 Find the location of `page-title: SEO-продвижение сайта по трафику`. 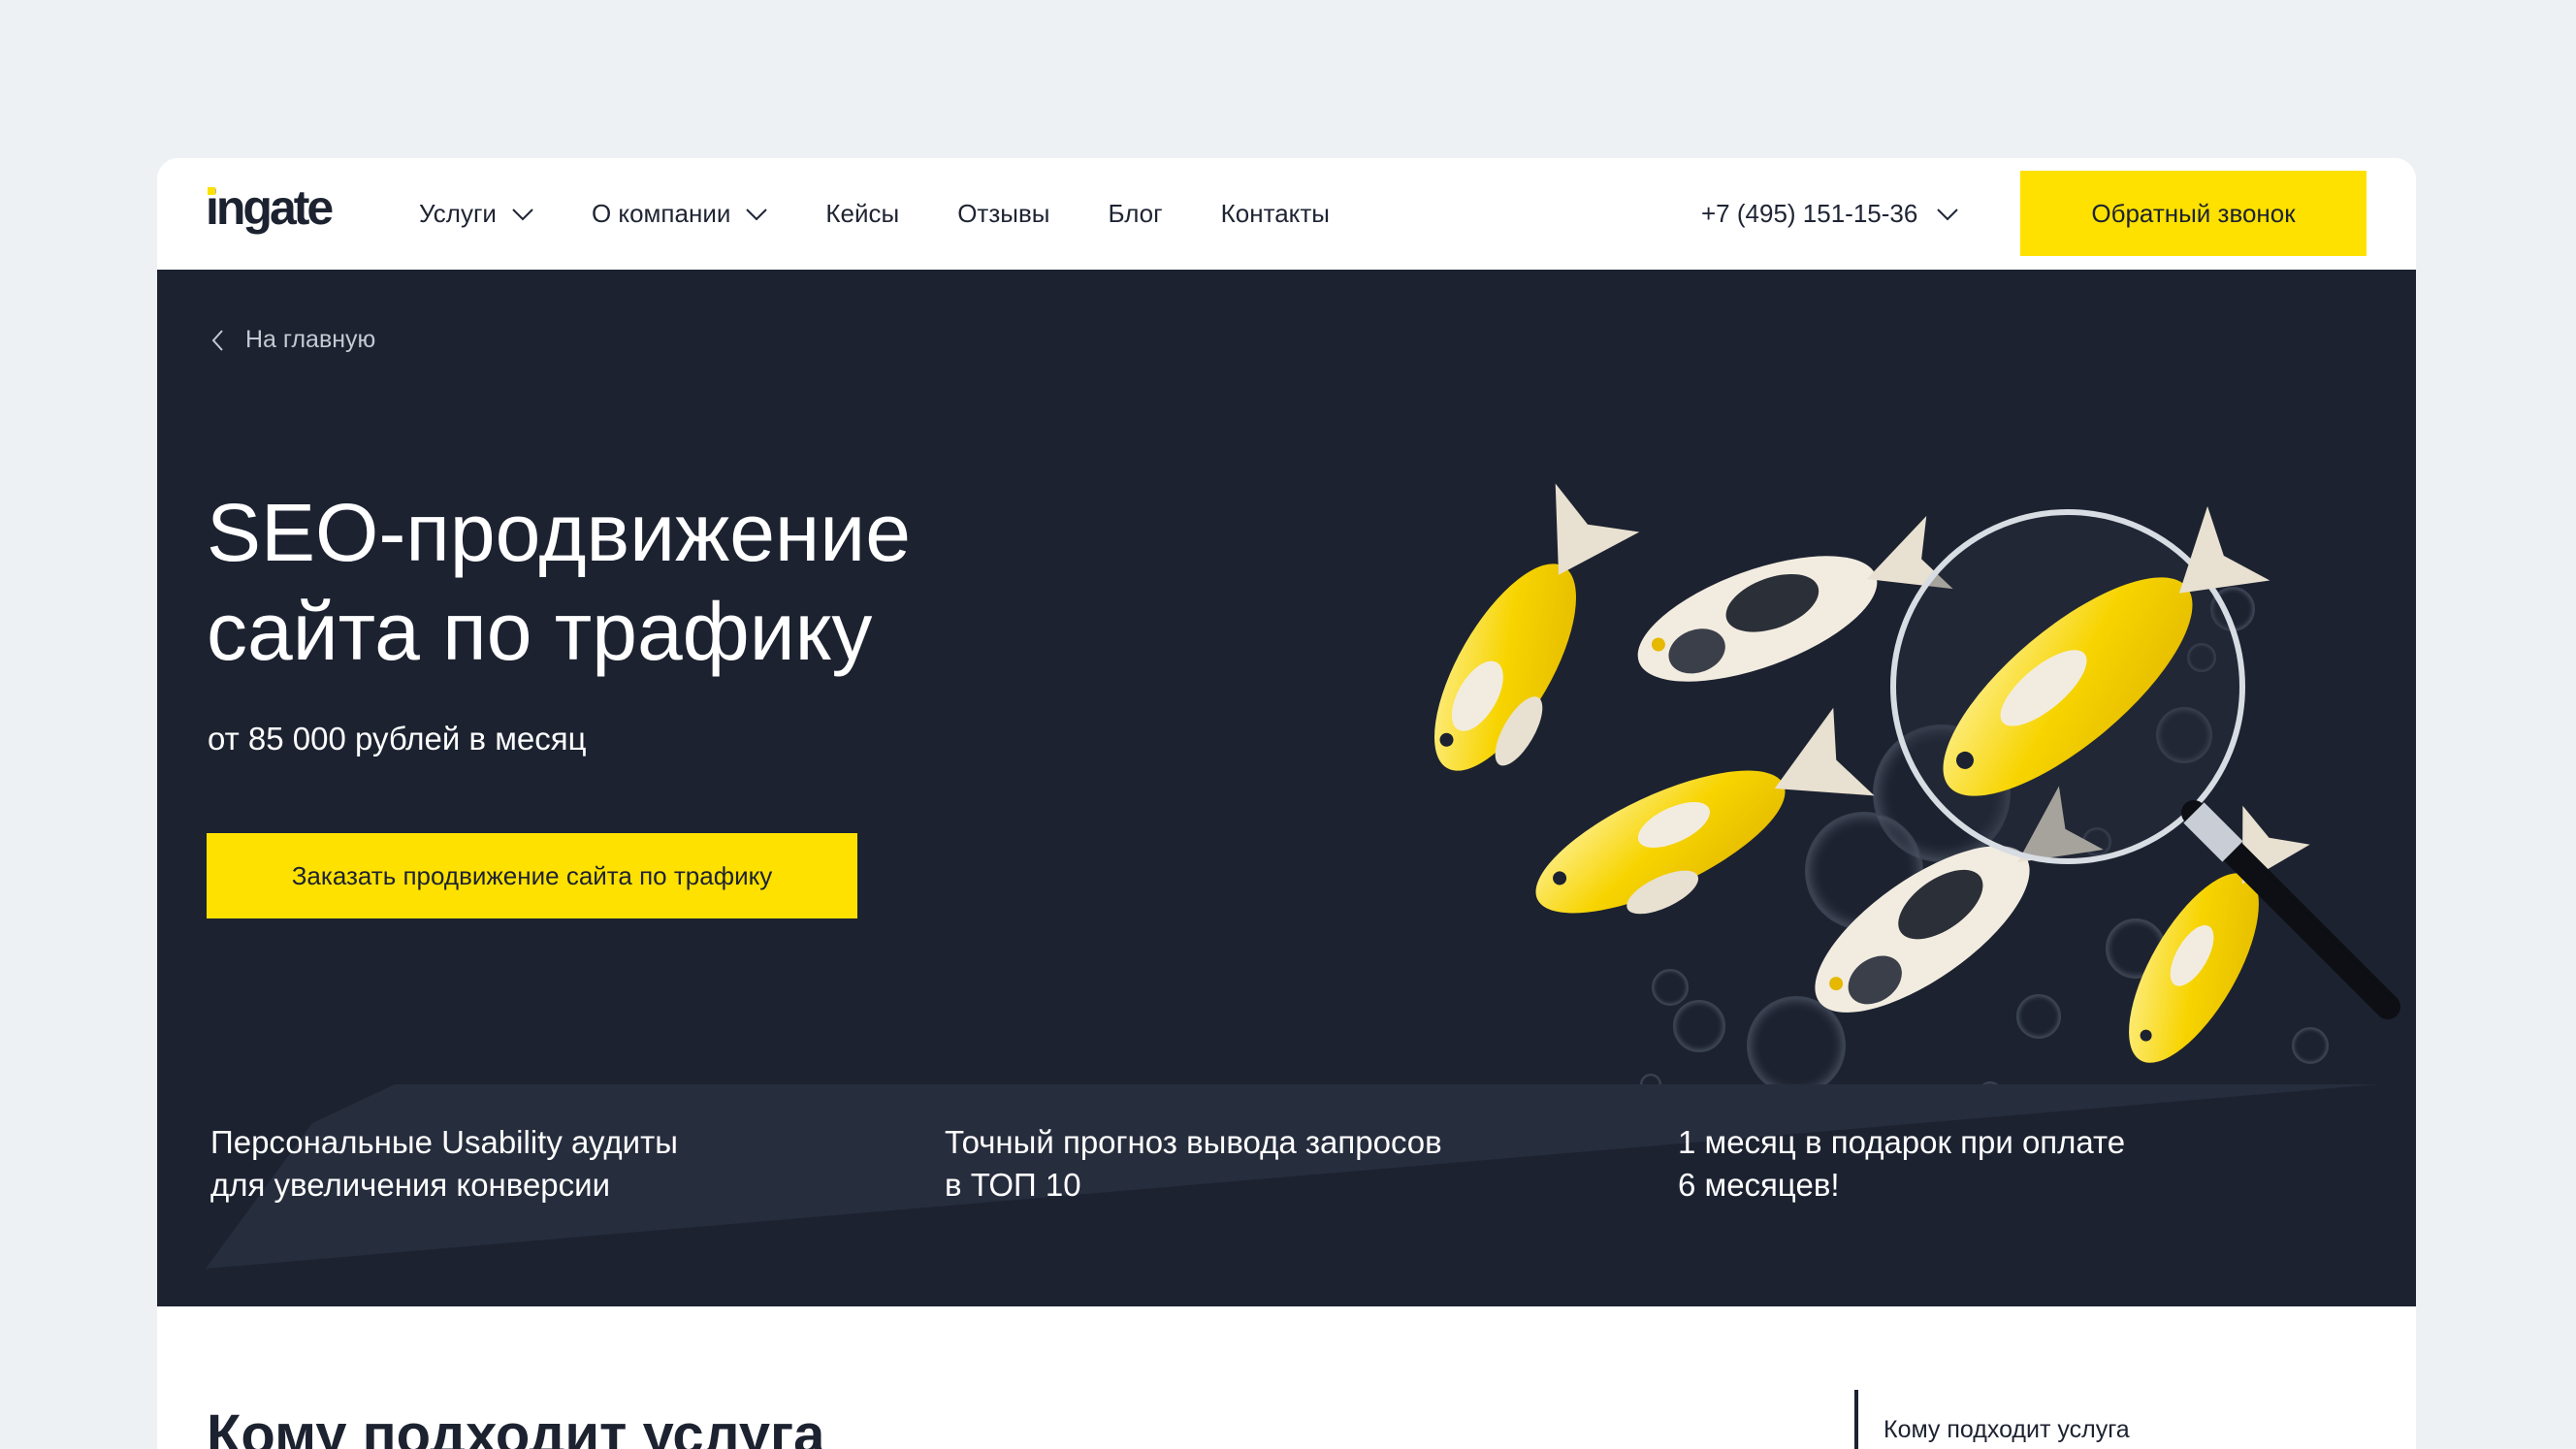

page-title: SEO-продвижение сайта по трафику is located at coordinates (691, 582).